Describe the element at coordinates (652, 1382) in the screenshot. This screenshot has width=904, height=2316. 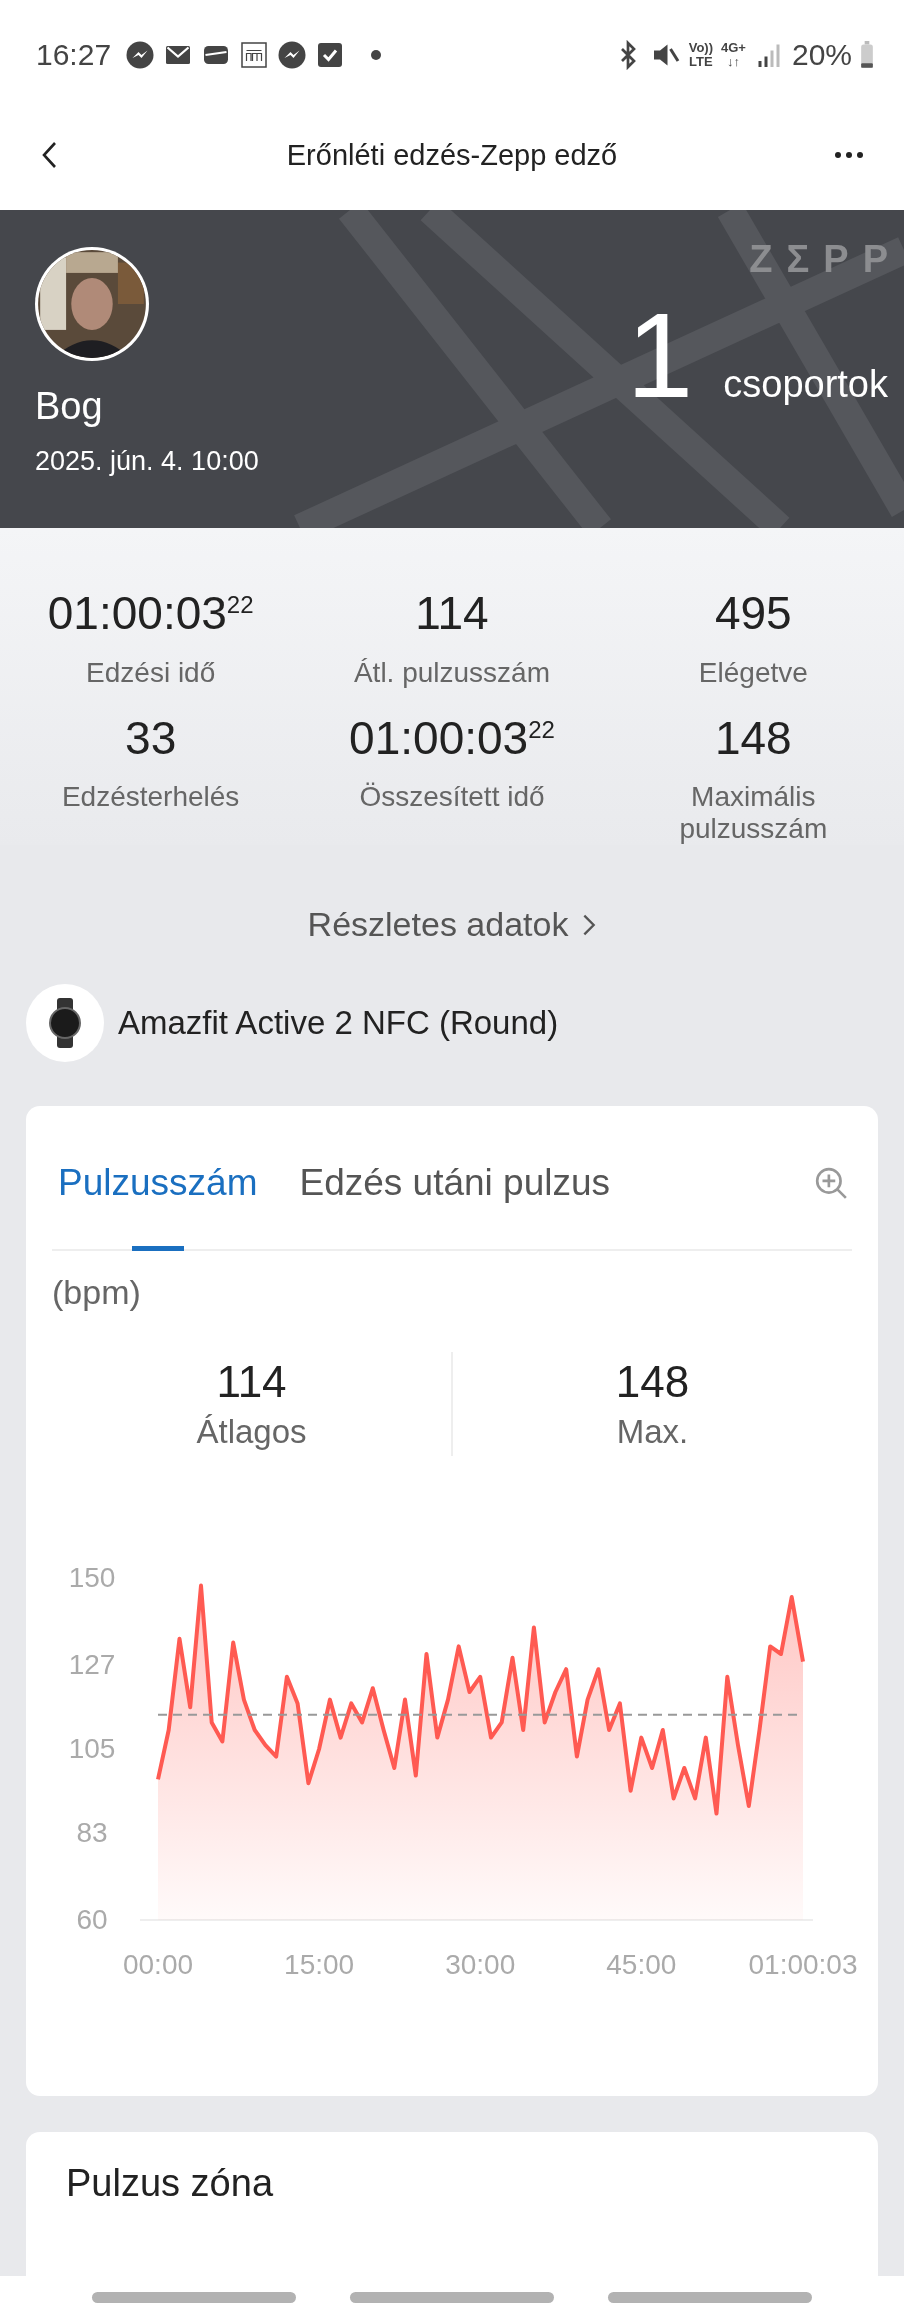
I see `summary-value: 148` at that location.